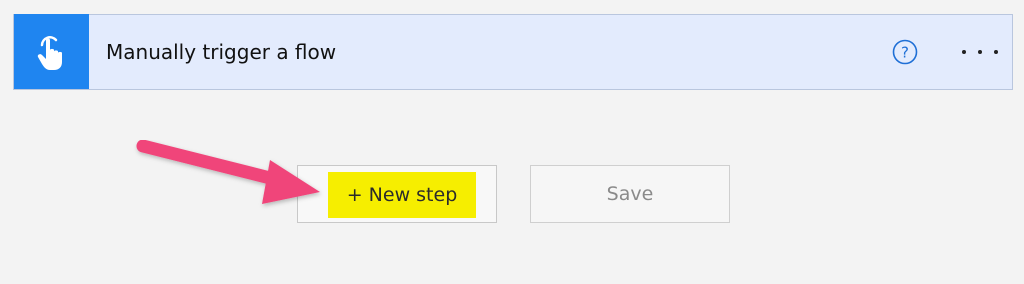  I want to click on more-ellipsis-icon, so click(980, 52).